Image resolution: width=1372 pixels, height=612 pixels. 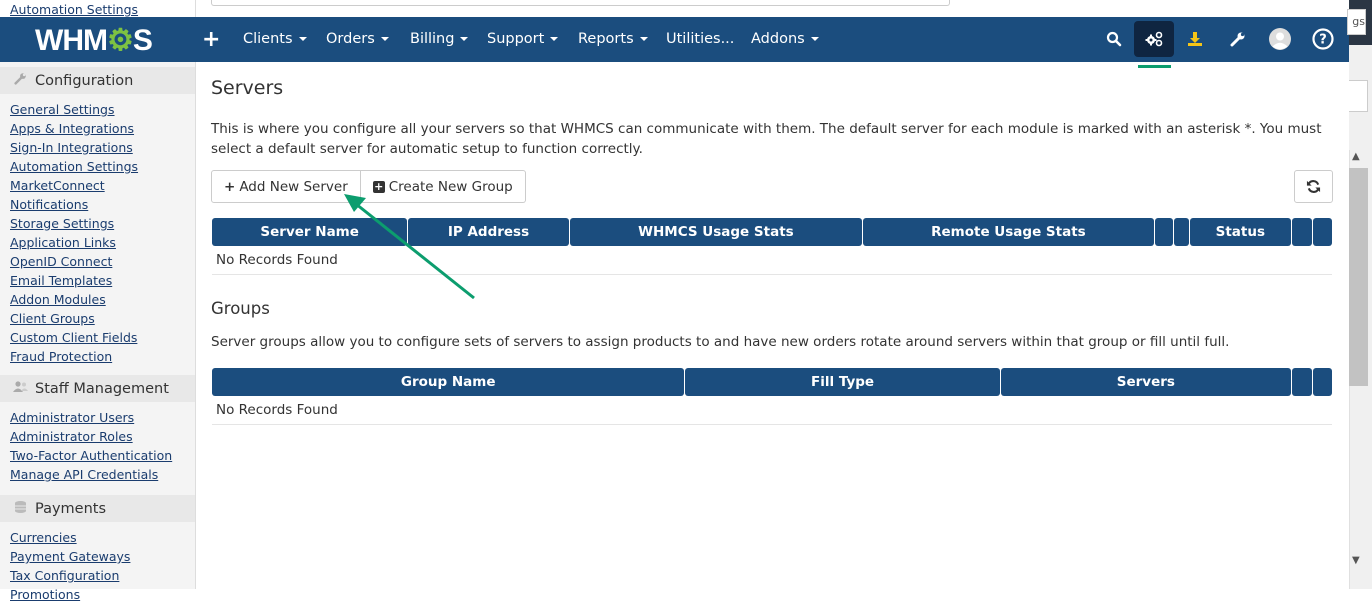 I want to click on nav-label: Clients, so click(x=268, y=39).